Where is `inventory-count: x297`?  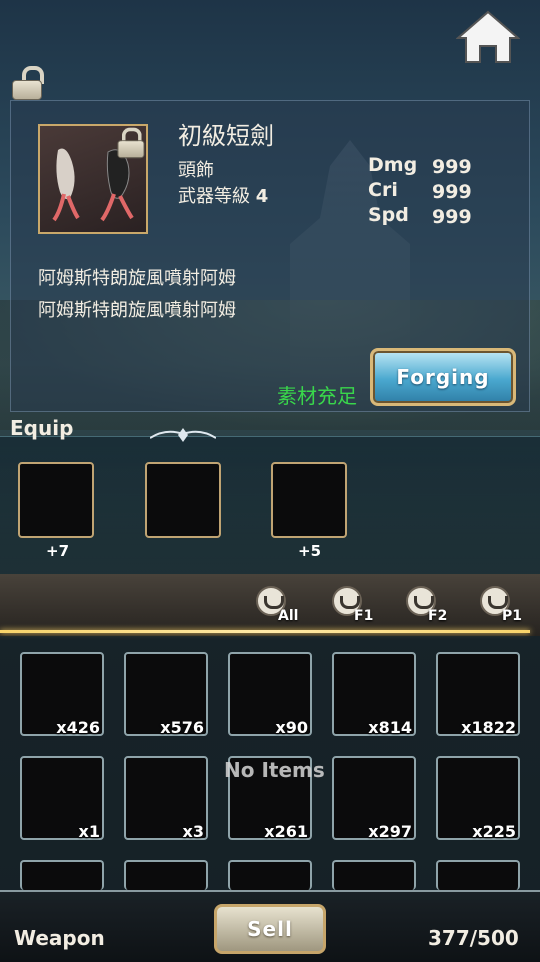 inventory-count: x297 is located at coordinates (390, 831).